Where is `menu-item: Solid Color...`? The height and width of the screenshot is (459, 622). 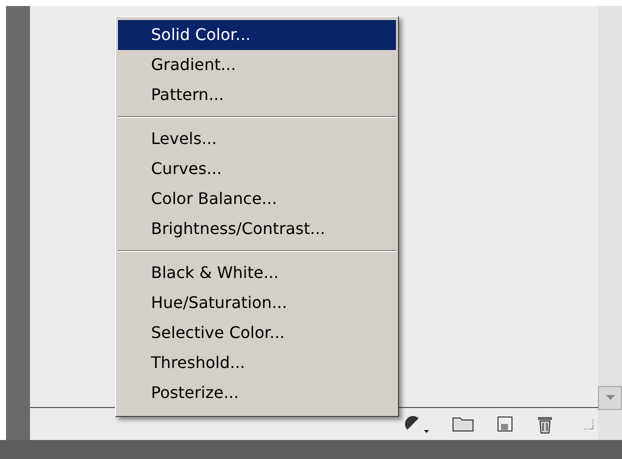 menu-item: Solid Color... is located at coordinates (257, 35).